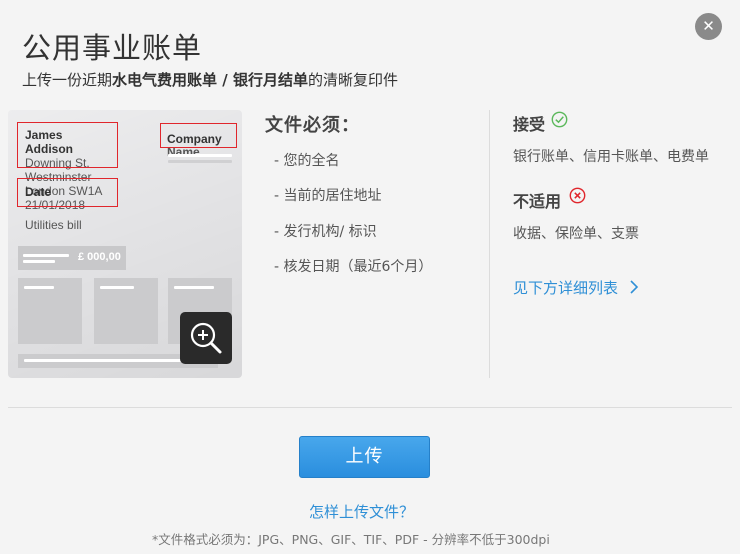 This screenshot has height=554, width=740. What do you see at coordinates (370, 407) in the screenshot?
I see `horizontal-divider` at bounding box center [370, 407].